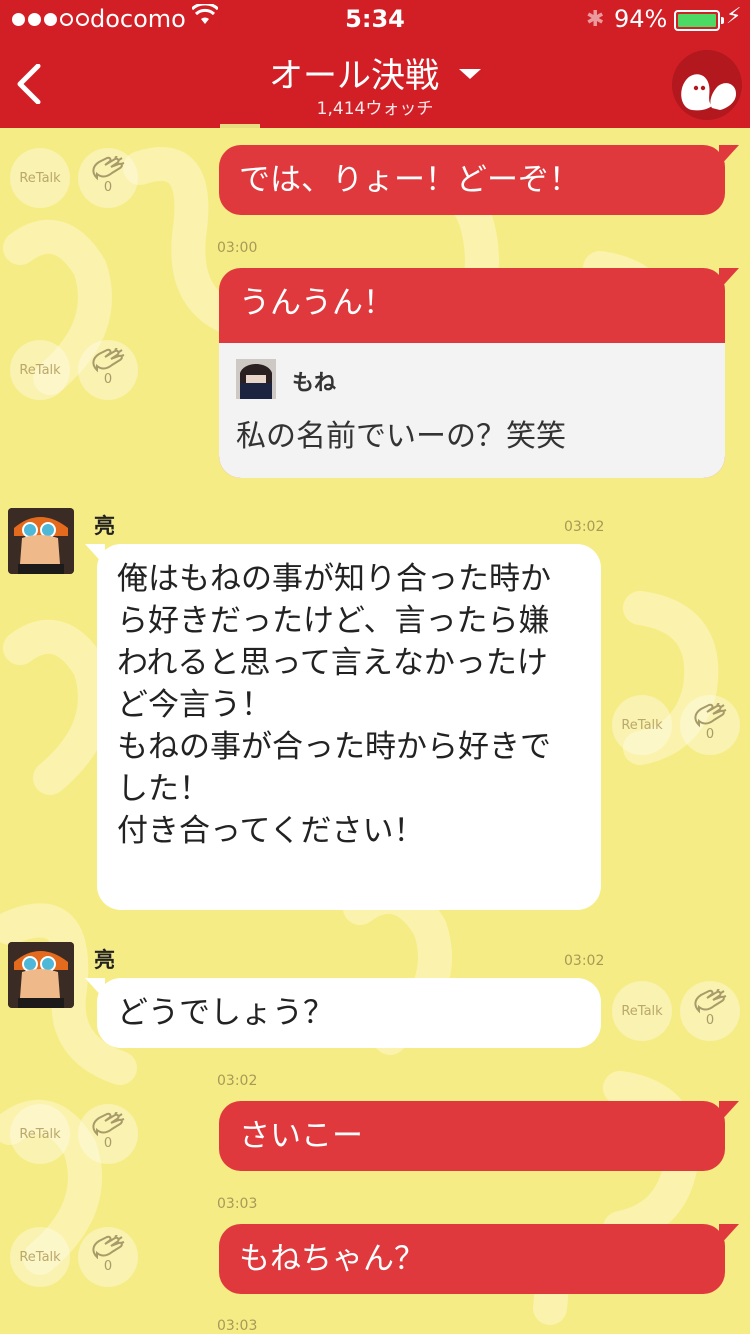 This screenshot has height=1334, width=750. I want to click on message-line: もねの事が合った時から好きで, so click(334, 747).